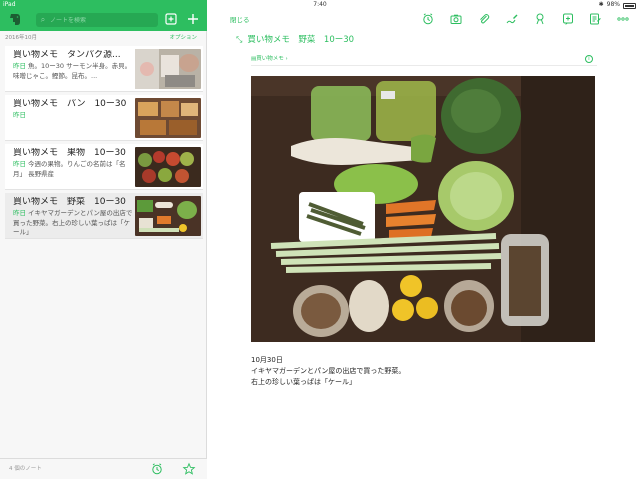 The height and width of the screenshot is (479, 640). What do you see at coordinates (540, 19) in the screenshot?
I see `present-icon` at bounding box center [540, 19].